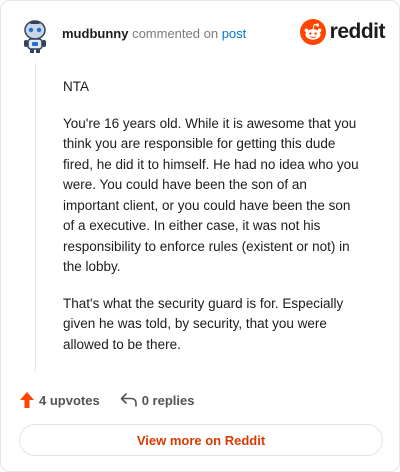 This screenshot has height=472, width=400. Describe the element at coordinates (27, 400) in the screenshot. I see `upvote-arrow-icon` at that location.